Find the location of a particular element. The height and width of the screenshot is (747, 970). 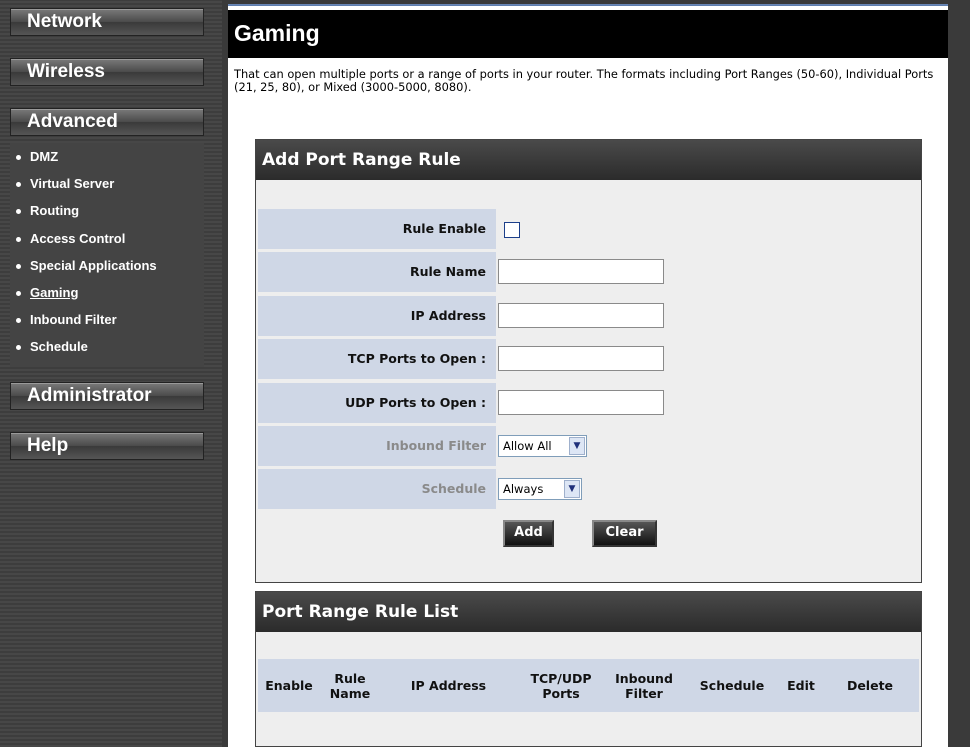

ip-address-input is located at coordinates (581, 315).